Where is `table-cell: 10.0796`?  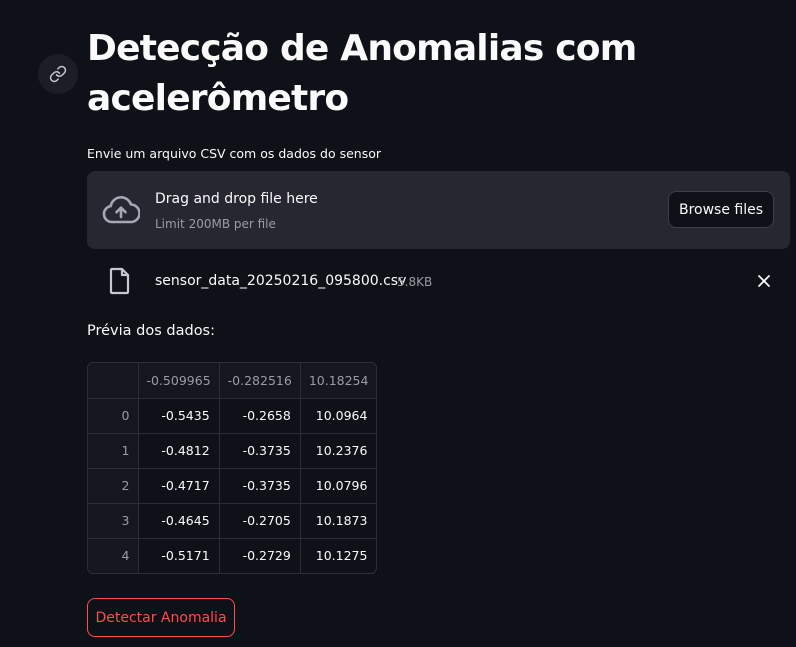 table-cell: 10.0796 is located at coordinates (338, 486).